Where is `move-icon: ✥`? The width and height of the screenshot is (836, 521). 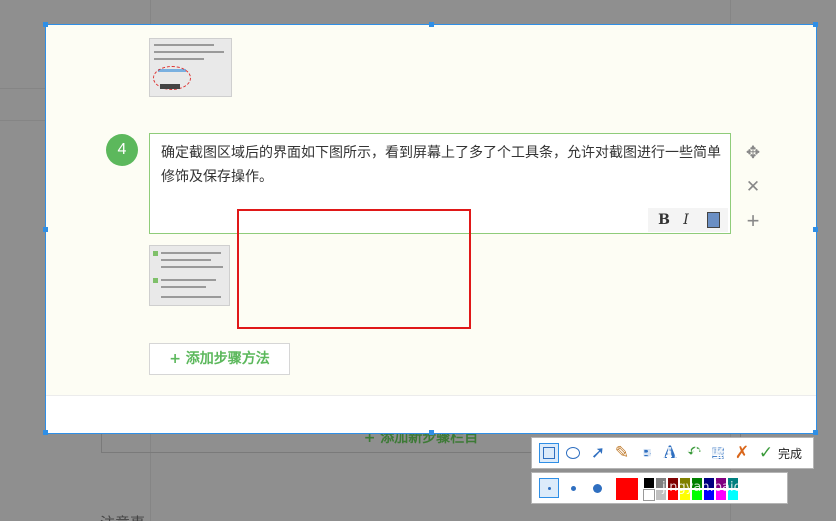
move-icon: ✥ is located at coordinates (753, 153).